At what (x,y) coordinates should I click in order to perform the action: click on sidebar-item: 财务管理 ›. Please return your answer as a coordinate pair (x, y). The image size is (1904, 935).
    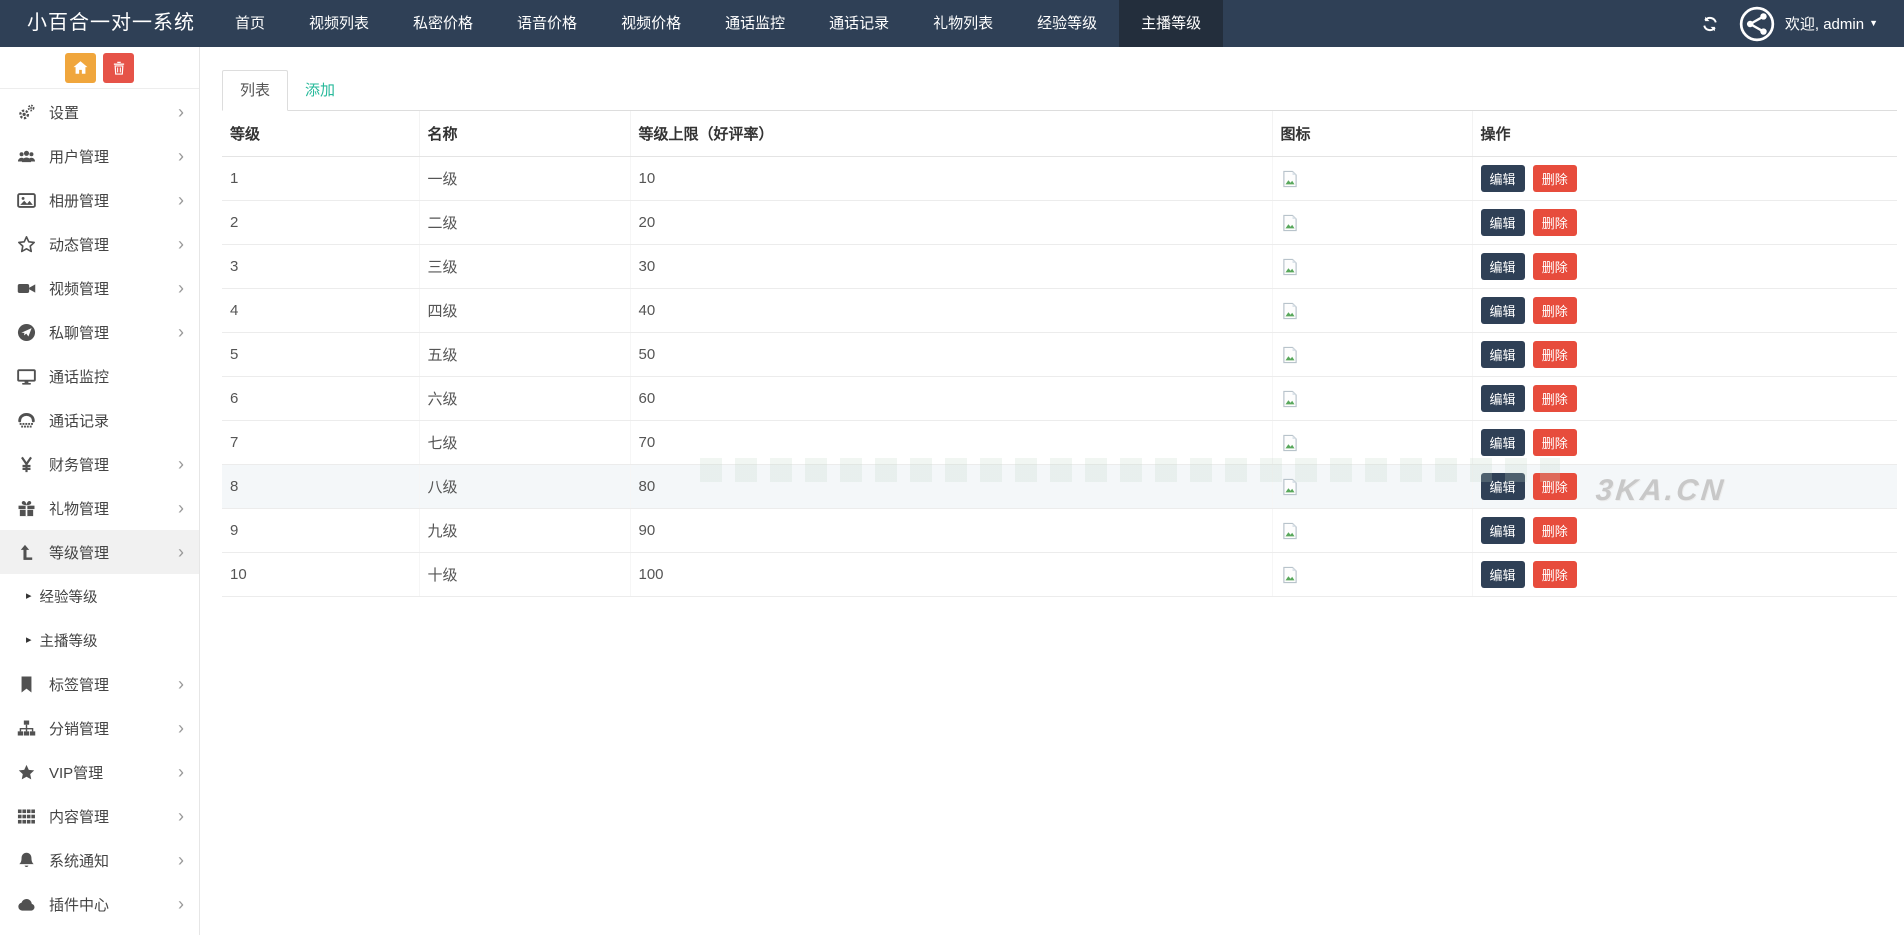
    Looking at the image, I should click on (99, 464).